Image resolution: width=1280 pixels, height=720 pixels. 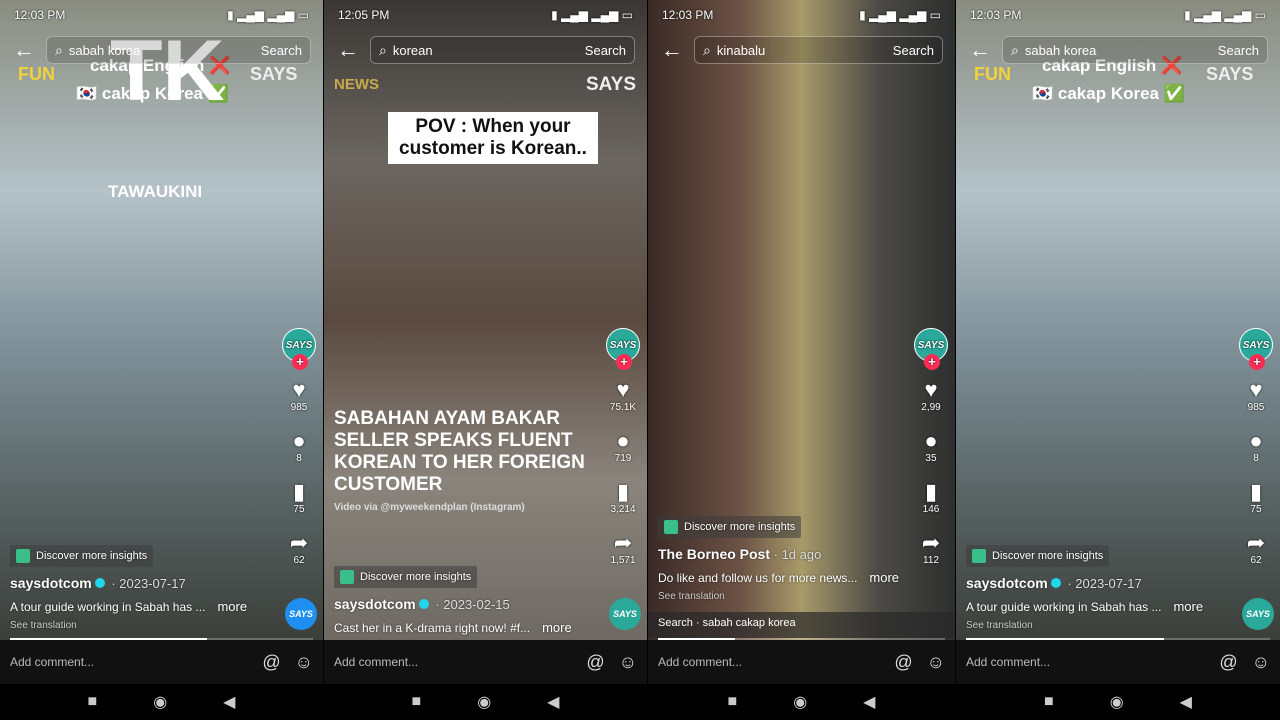 What do you see at coordinates (714, 554) in the screenshot?
I see `author-name: The Borneo Post` at bounding box center [714, 554].